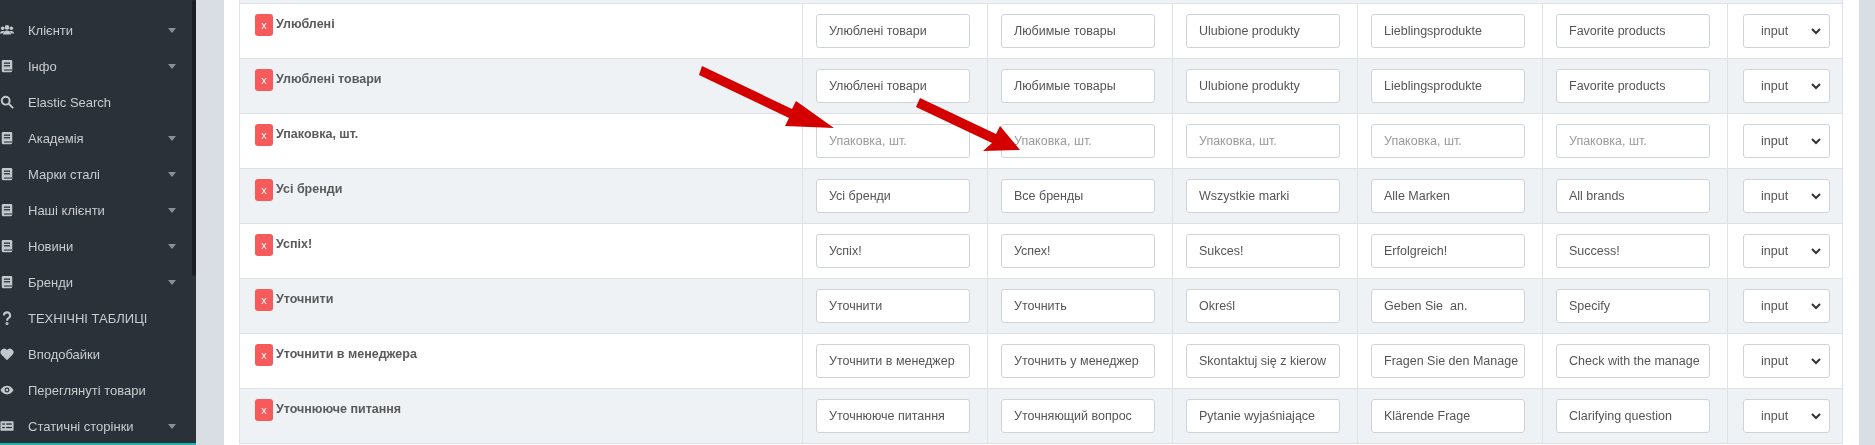  Describe the element at coordinates (1448, 361) in the screenshot. I see `translation-field: Fragen Sie den Manage` at that location.